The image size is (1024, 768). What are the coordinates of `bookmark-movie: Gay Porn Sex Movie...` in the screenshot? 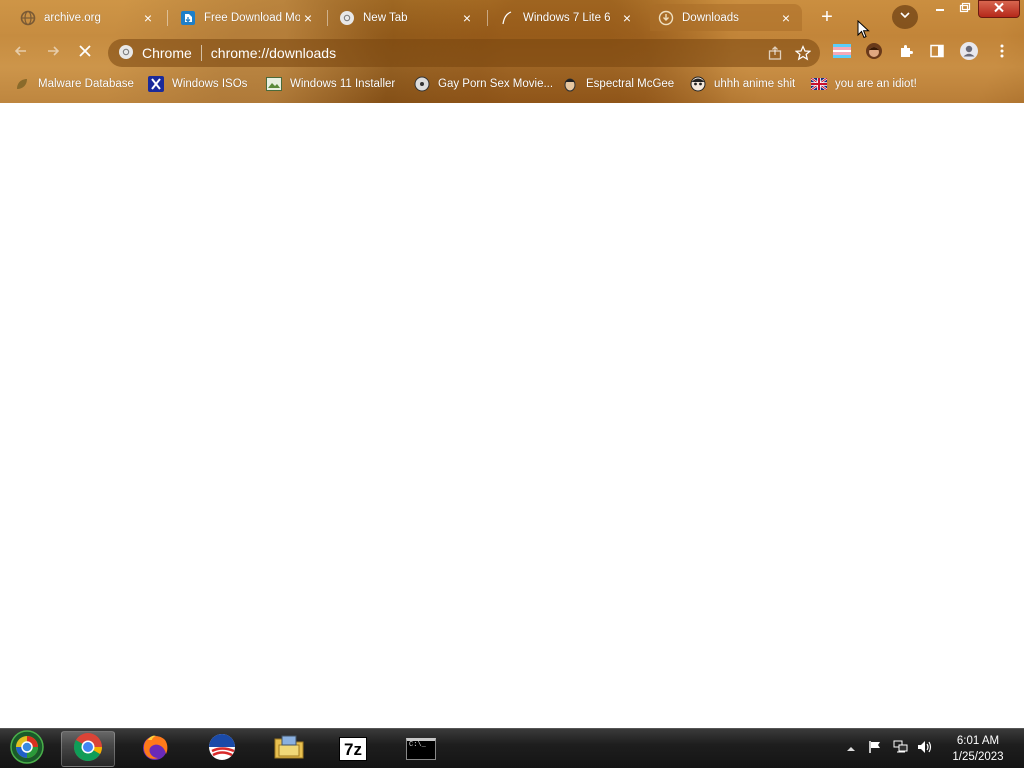 It's located at (483, 84).